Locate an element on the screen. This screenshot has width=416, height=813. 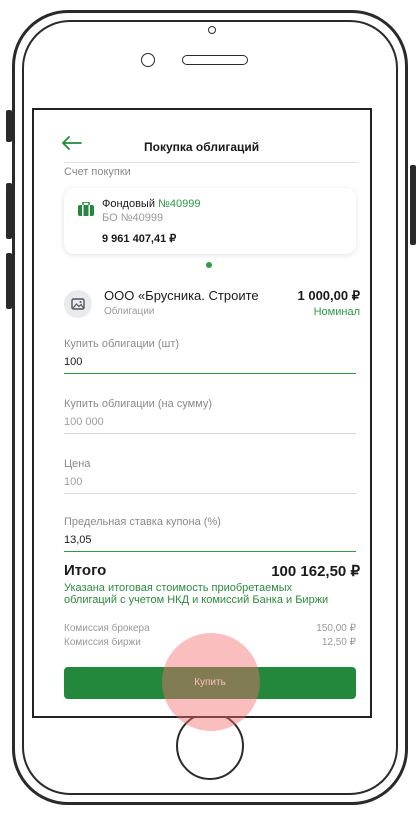
exchange-fee-label: Комиссия биржи is located at coordinates (102, 642).